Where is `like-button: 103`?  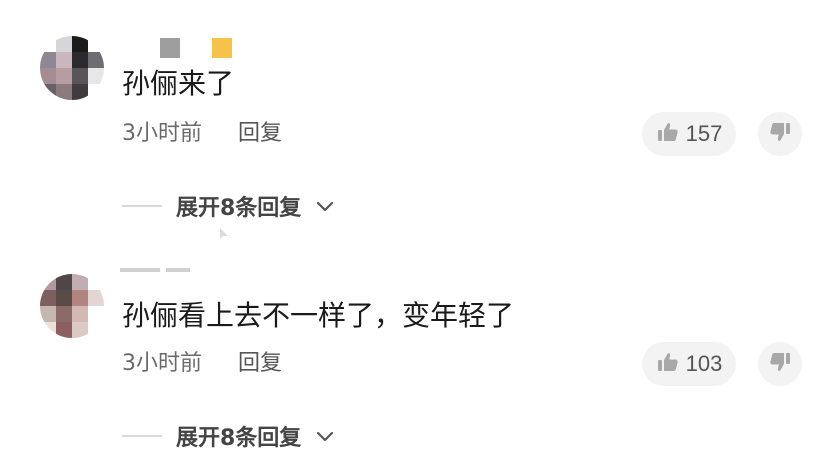
like-button: 103 is located at coordinates (689, 364).